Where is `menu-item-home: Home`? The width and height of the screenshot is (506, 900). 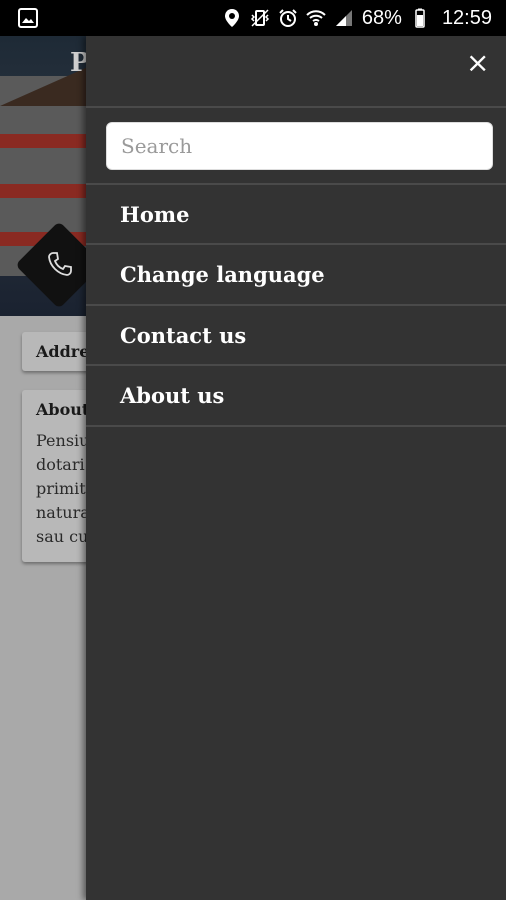 menu-item-home: Home is located at coordinates (296, 214).